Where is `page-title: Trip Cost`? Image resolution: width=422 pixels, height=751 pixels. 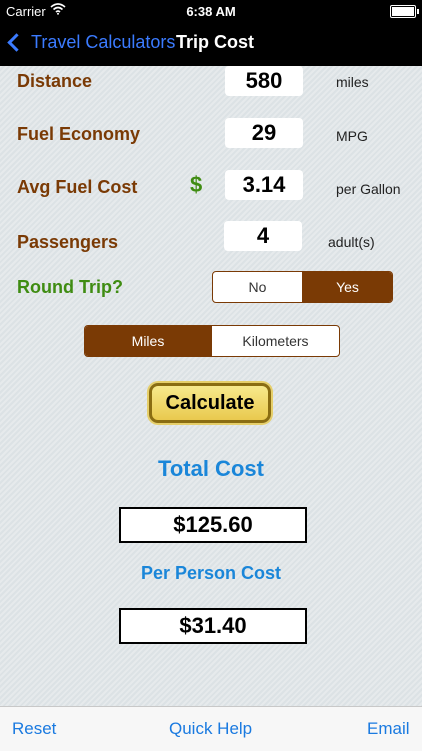 page-title: Trip Cost is located at coordinates (215, 42).